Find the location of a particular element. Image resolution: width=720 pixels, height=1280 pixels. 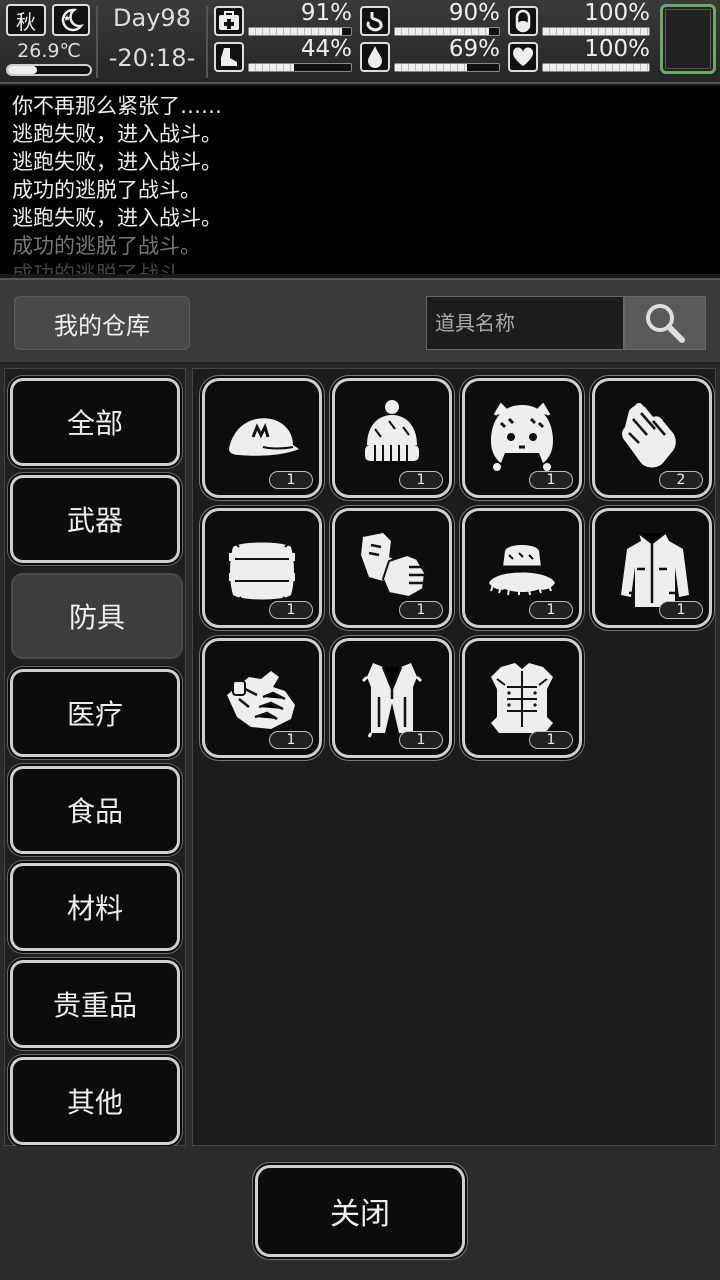

category-tab: 医疗 is located at coordinates (95, 713).